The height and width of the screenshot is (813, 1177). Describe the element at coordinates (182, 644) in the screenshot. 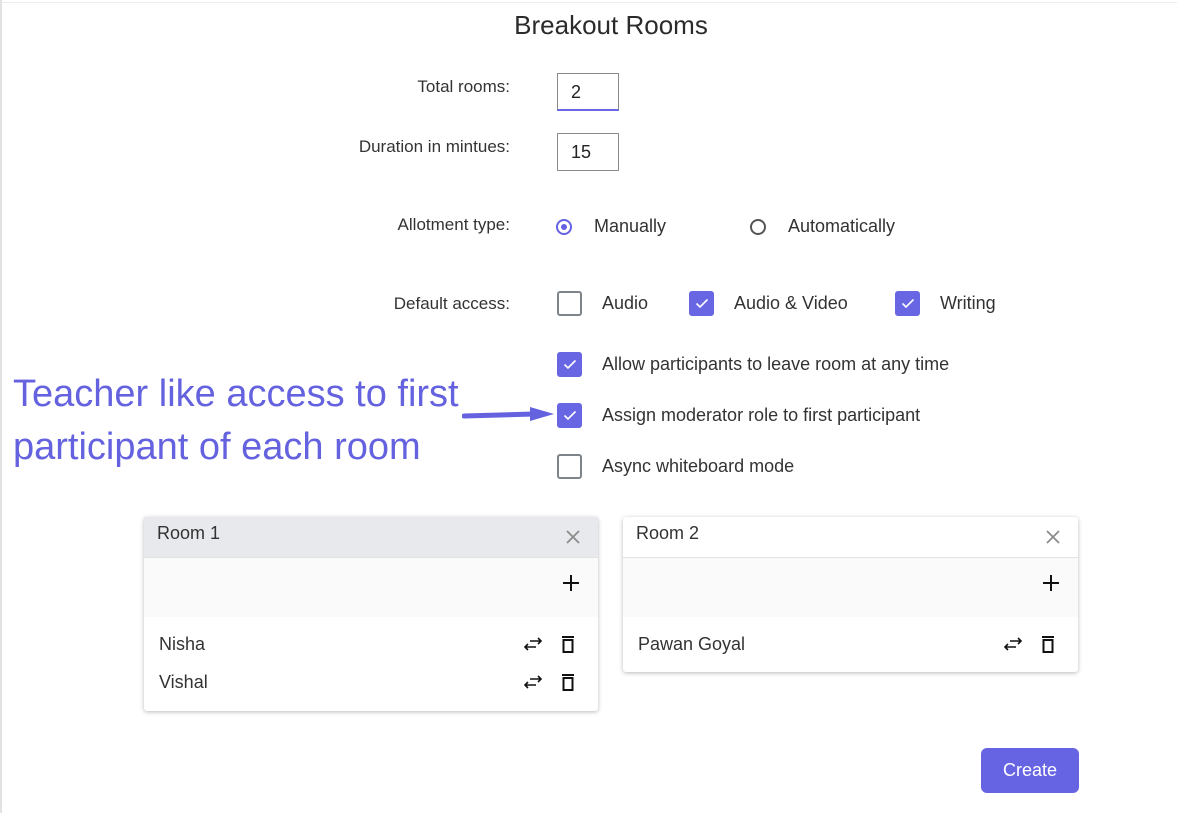

I see `participant-name: Nisha` at that location.